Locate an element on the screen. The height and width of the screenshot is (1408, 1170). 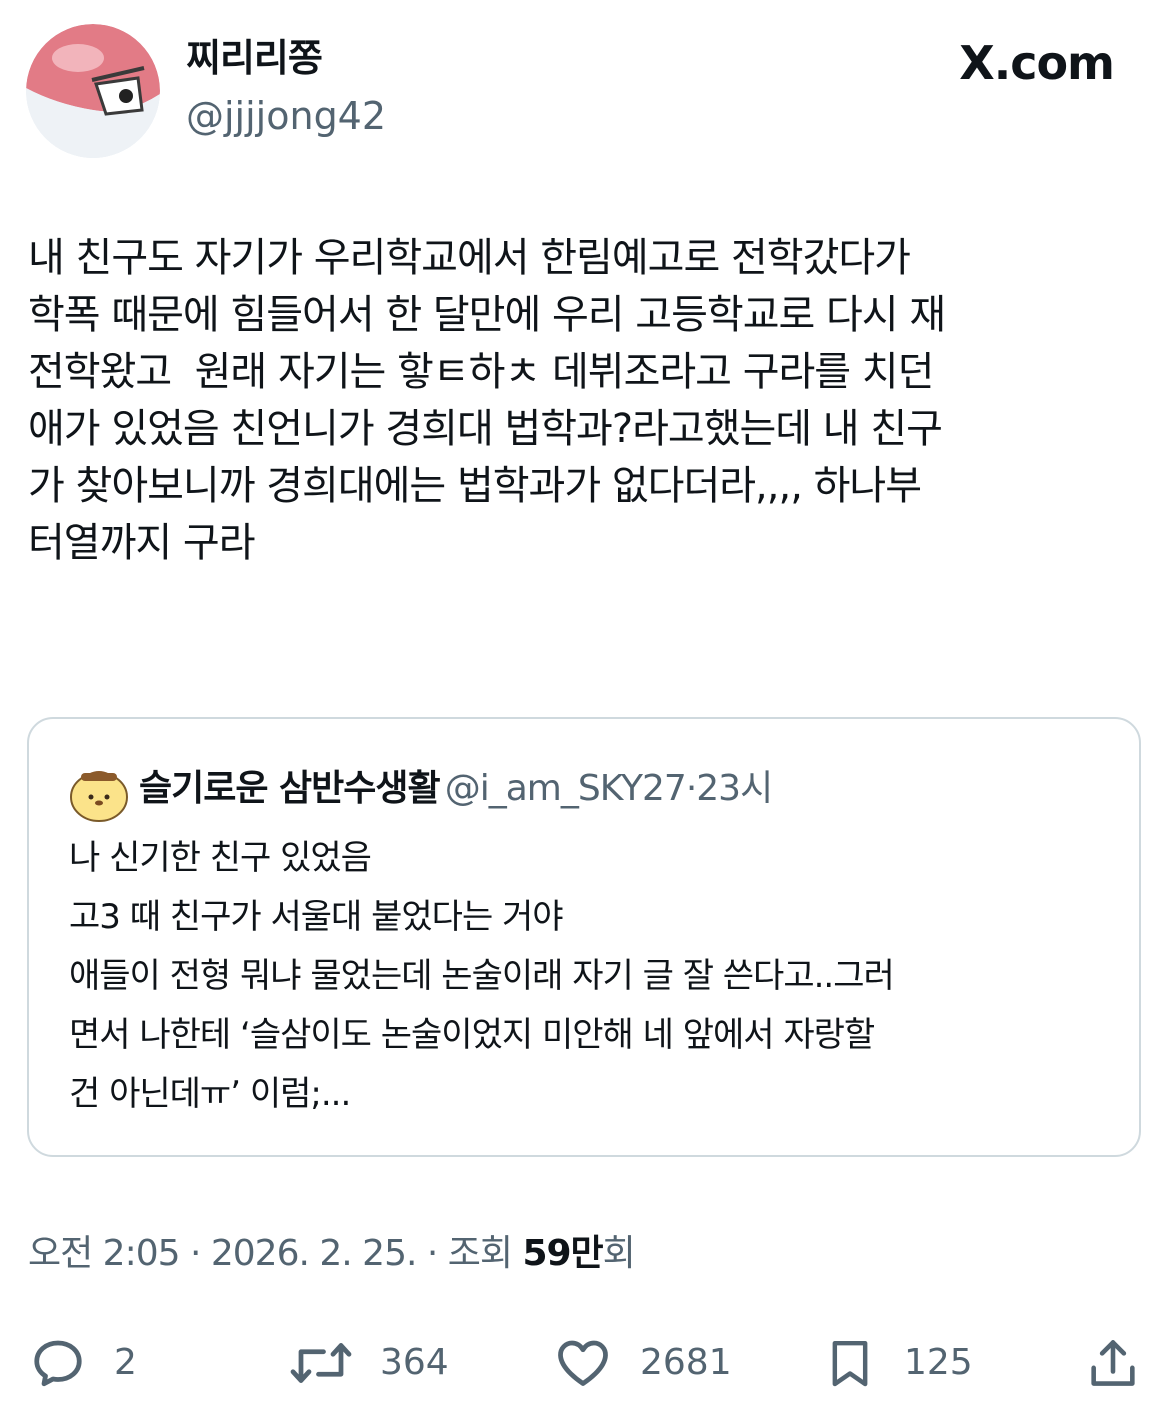
quote-line: 애들이 전형 뭐냐 물었는데 논술이래 자기 글 잘 쓴다고..그러 is located at coordinates (482, 976).